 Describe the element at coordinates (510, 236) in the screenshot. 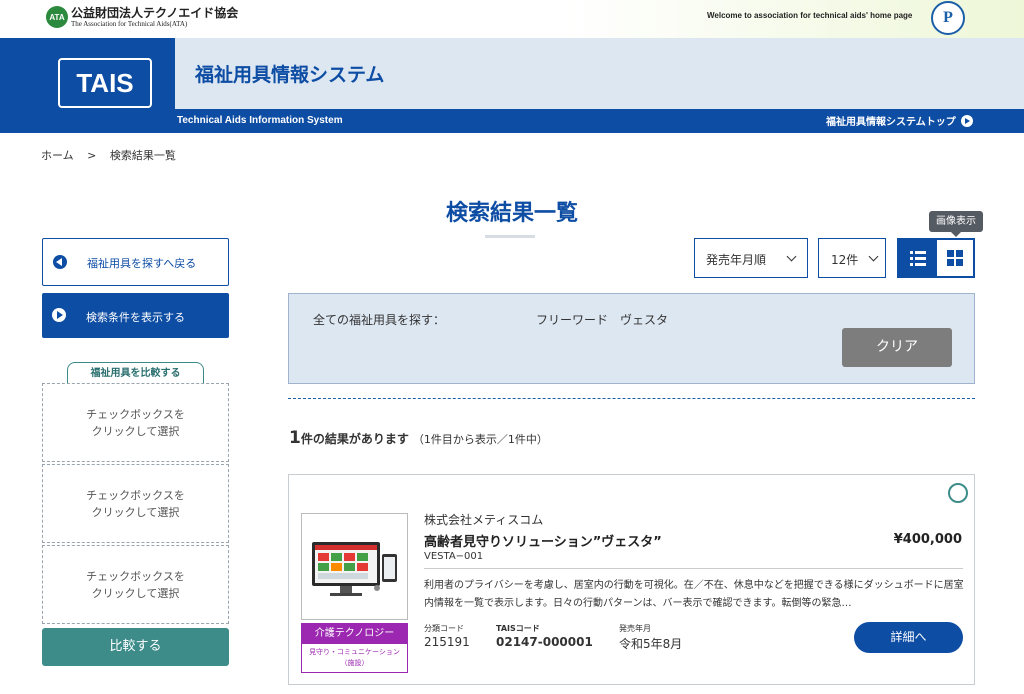

I see `title-underline` at that location.